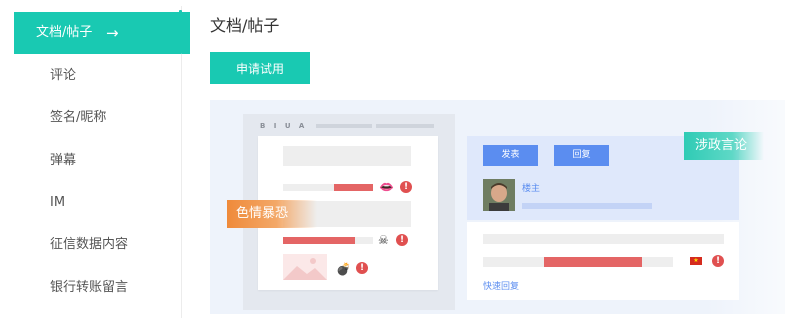 This screenshot has width=800, height=328. Describe the element at coordinates (89, 244) in the screenshot. I see `sidebar-item-label: 征信数据内容` at that location.